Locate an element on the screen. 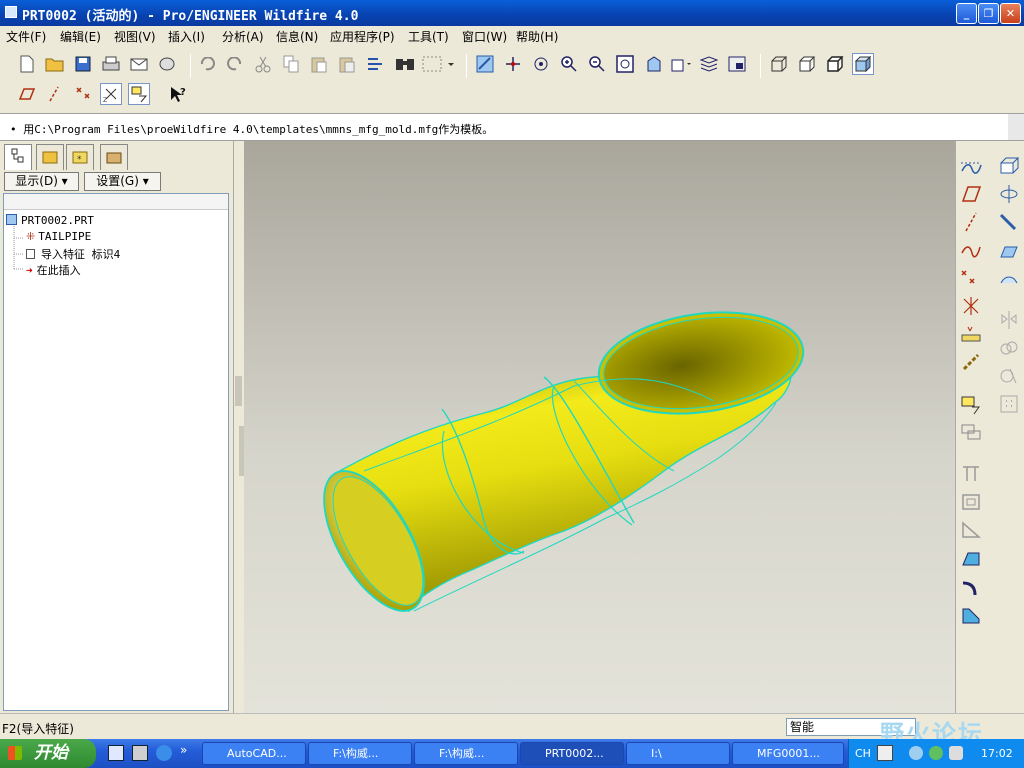  menu-file: 文件(F) is located at coordinates (26, 36).